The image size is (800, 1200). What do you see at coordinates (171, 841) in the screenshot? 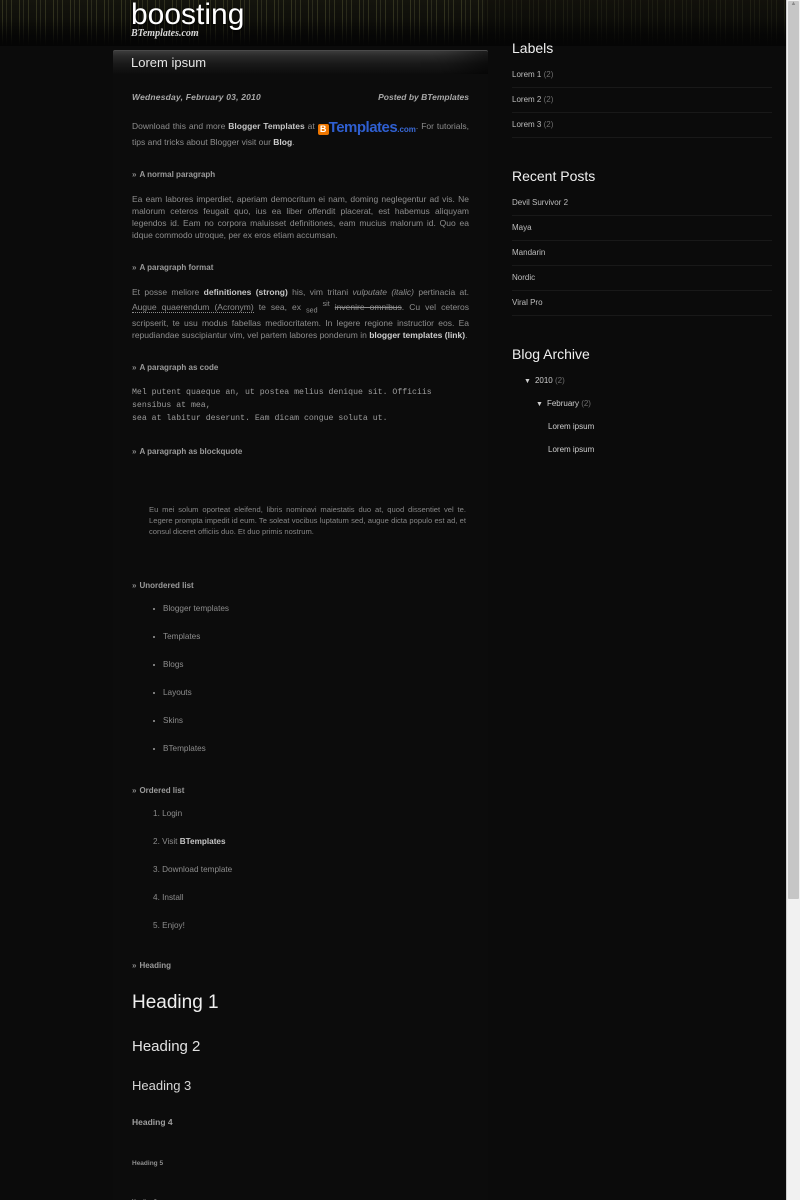
I see `list-item-text: Visit` at bounding box center [171, 841].